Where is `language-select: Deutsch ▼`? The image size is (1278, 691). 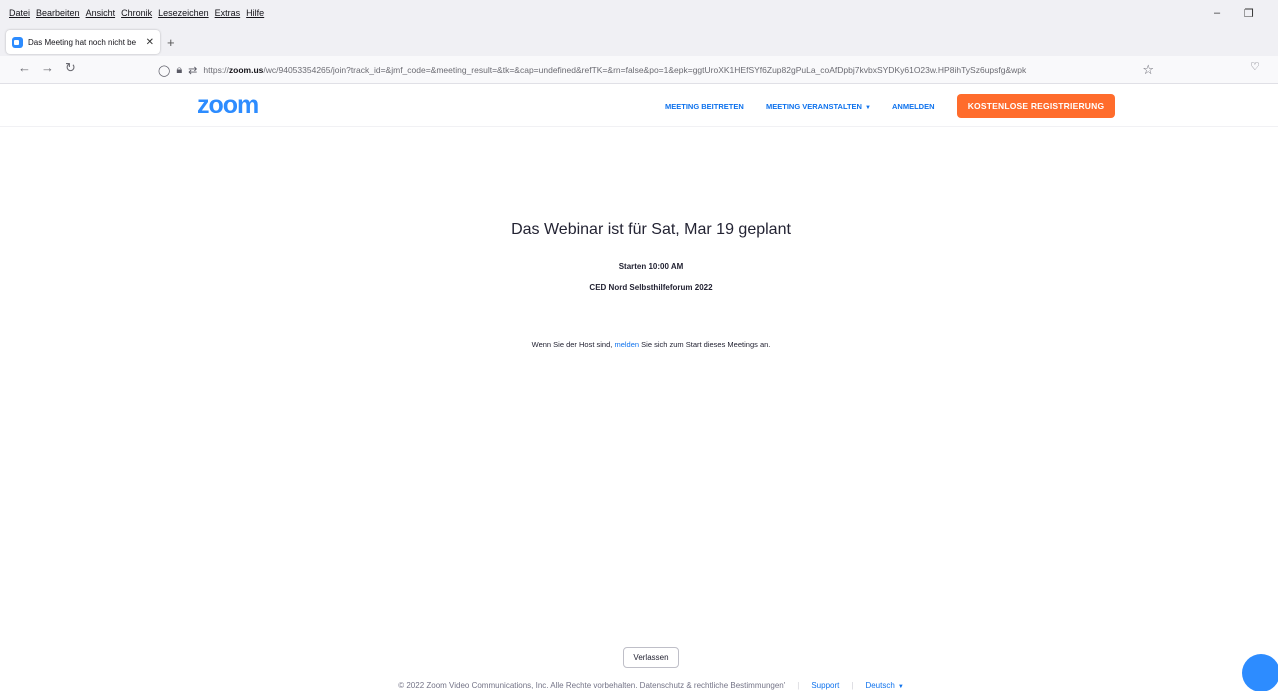 language-select: Deutsch ▼ is located at coordinates (884, 685).